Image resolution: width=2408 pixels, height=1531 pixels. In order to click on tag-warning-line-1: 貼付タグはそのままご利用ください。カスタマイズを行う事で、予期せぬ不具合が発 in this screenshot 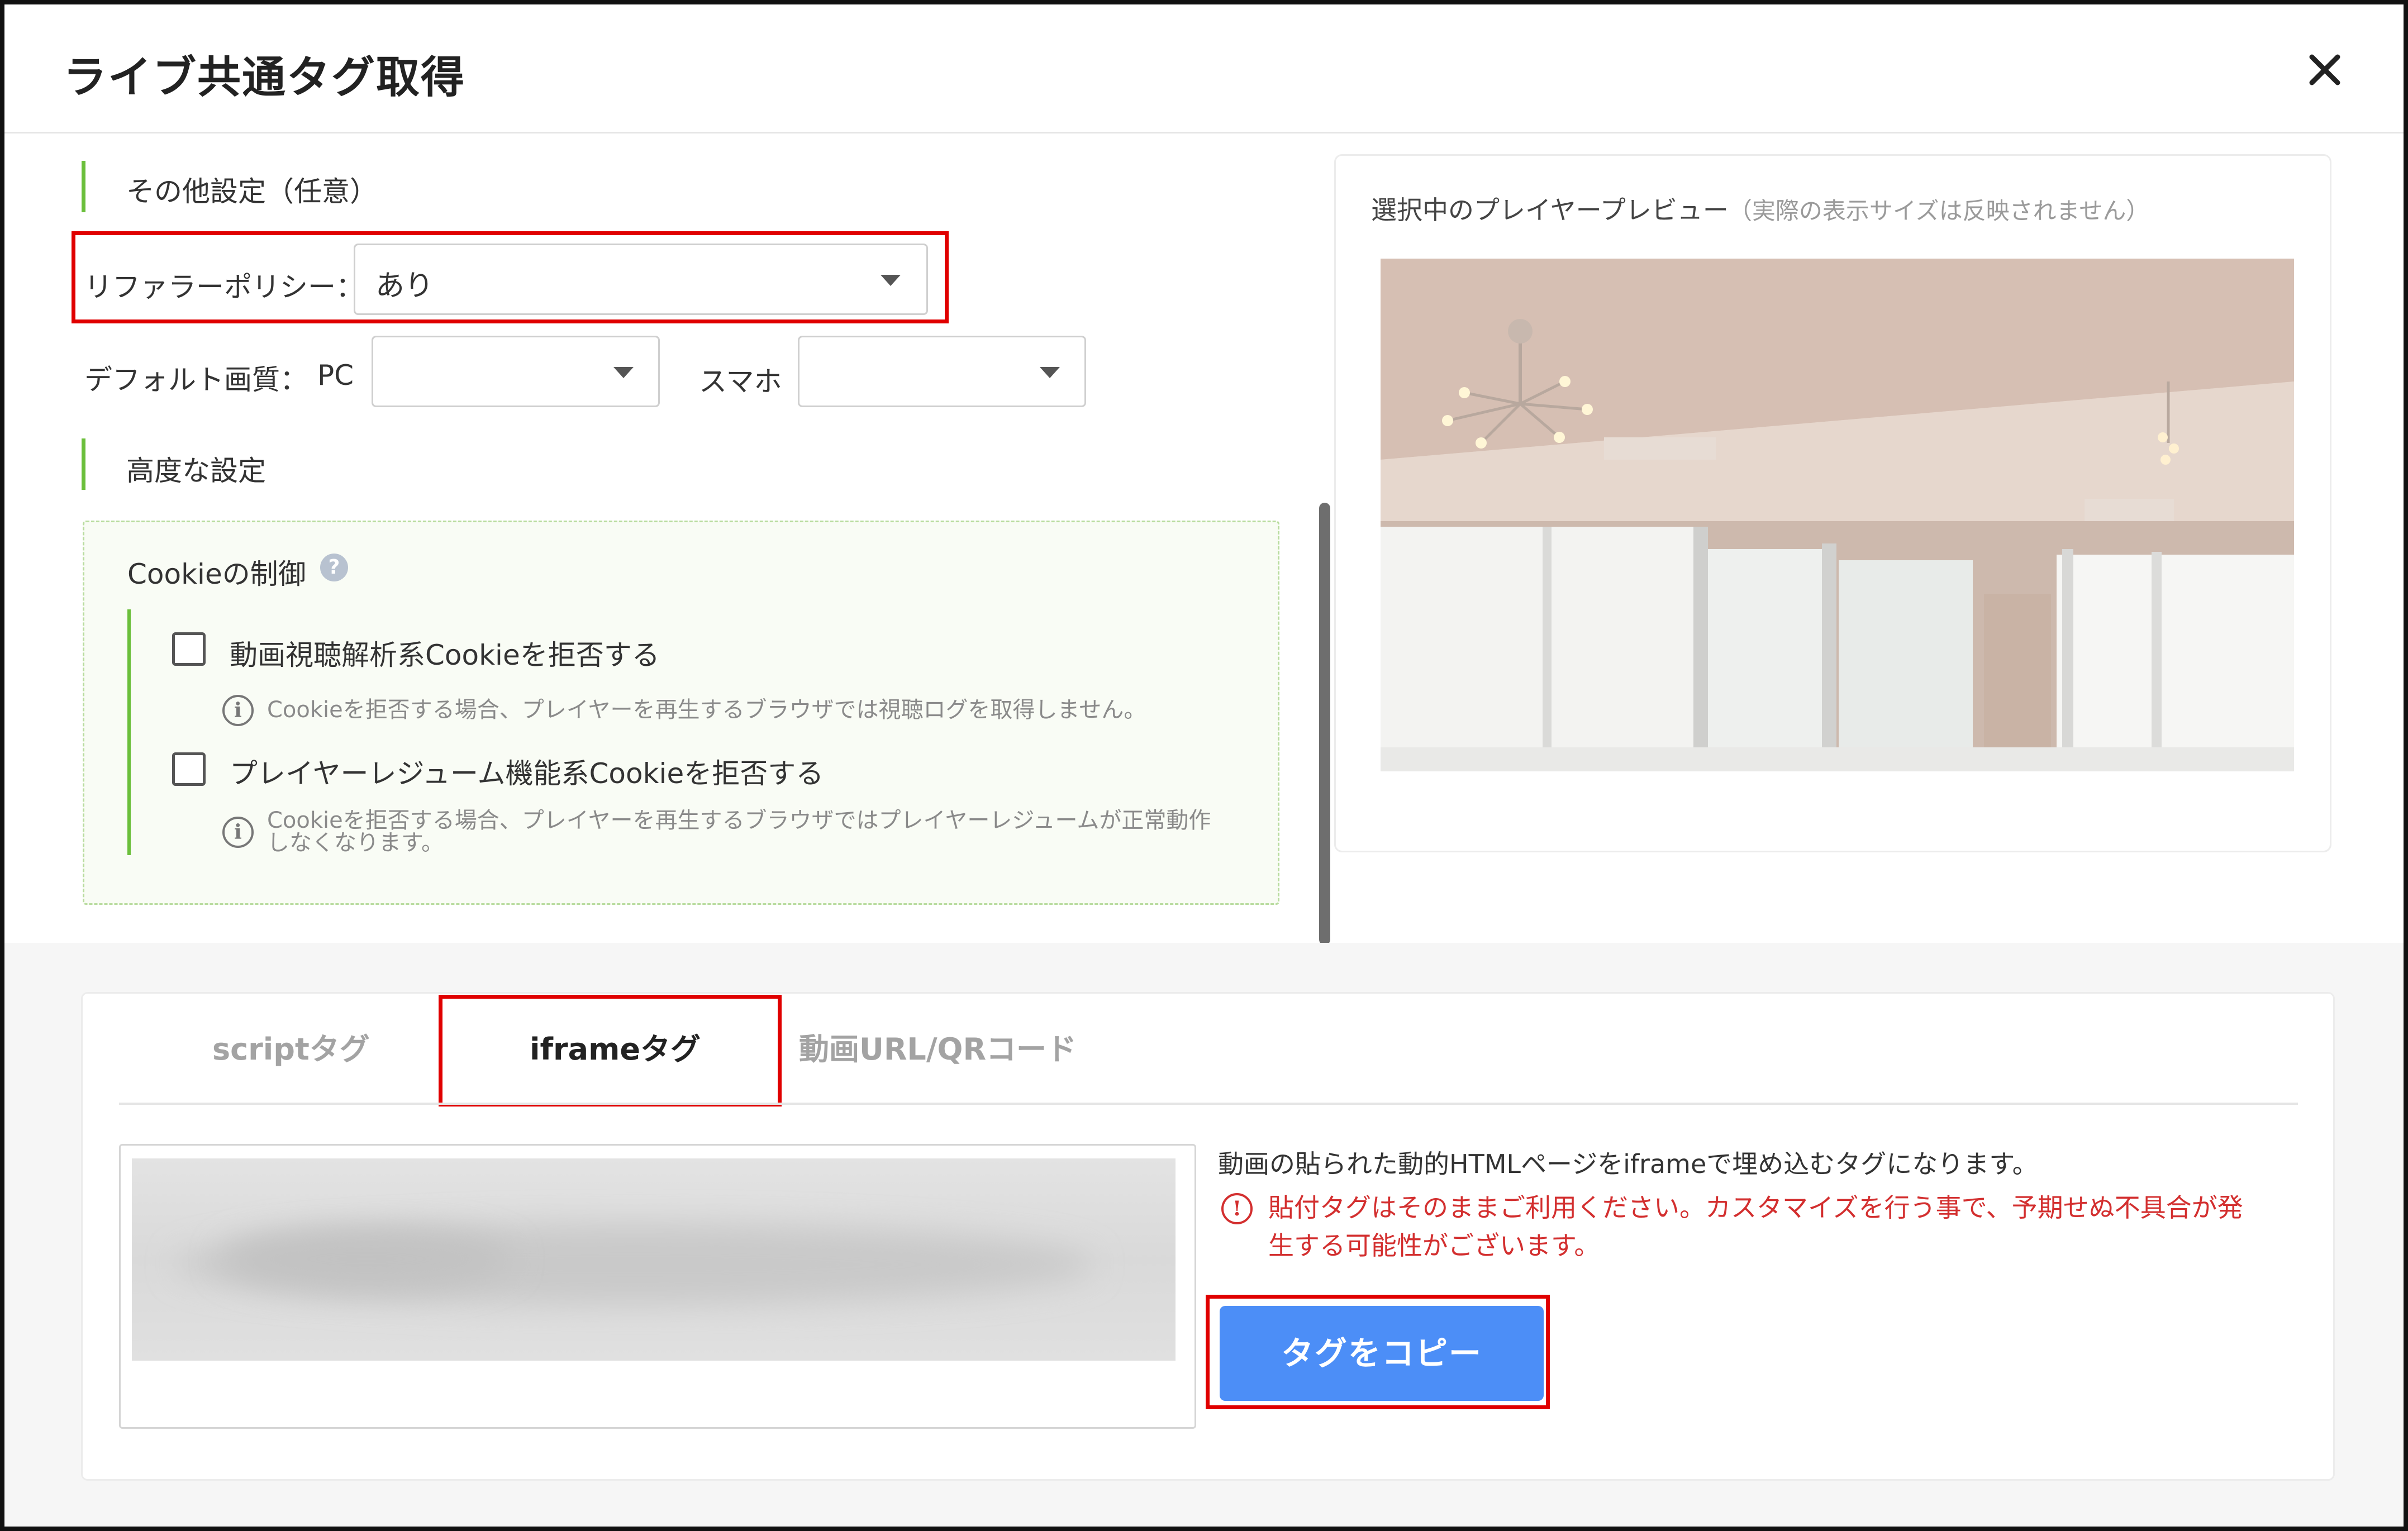, I will do `click(1756, 1208)`.